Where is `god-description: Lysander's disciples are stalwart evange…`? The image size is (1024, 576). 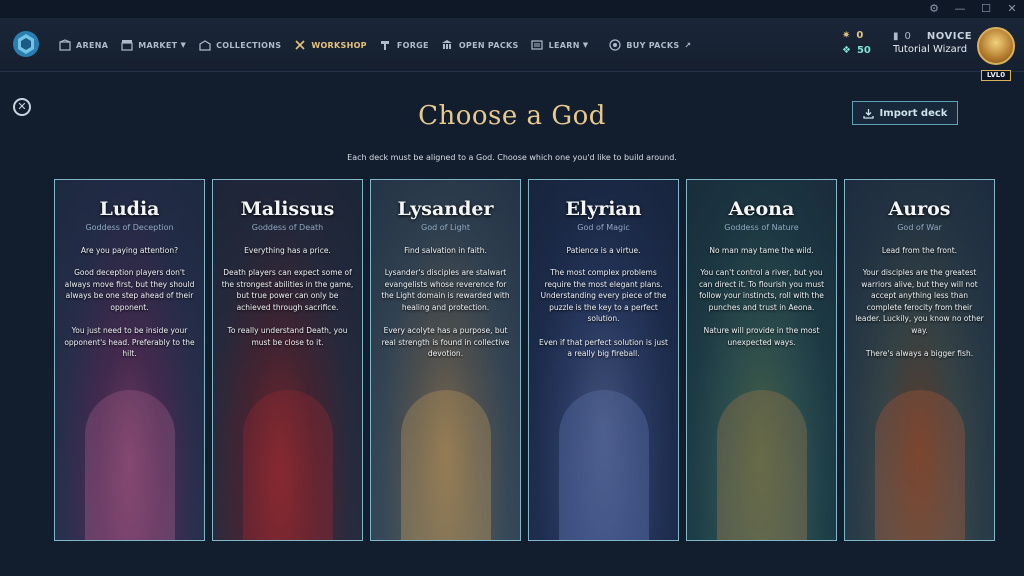 god-description: Lysander's disciples are stalwart evange… is located at coordinates (445, 290).